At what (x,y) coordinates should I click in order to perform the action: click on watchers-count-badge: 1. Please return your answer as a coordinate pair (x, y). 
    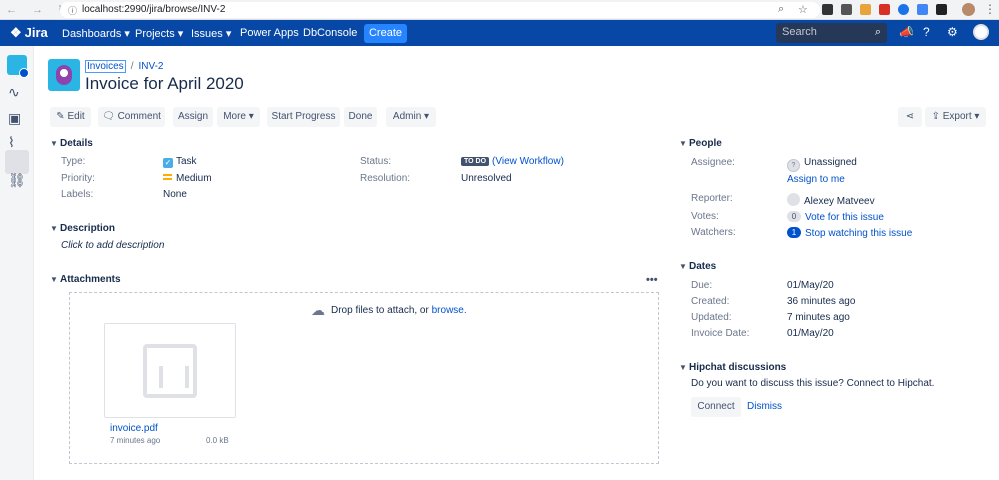
    Looking at the image, I should click on (794, 232).